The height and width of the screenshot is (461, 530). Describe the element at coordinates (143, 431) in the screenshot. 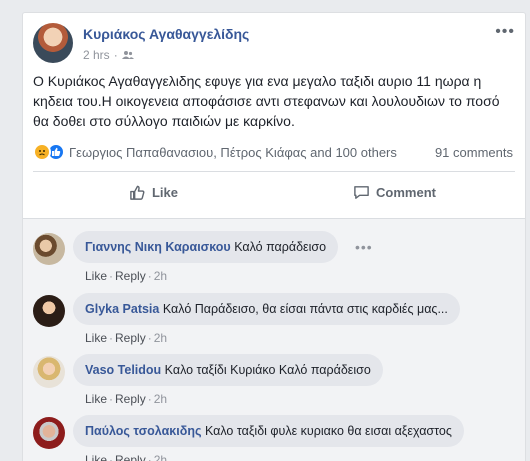

I see `comment-author: Παύλος τσολακιδης` at that location.